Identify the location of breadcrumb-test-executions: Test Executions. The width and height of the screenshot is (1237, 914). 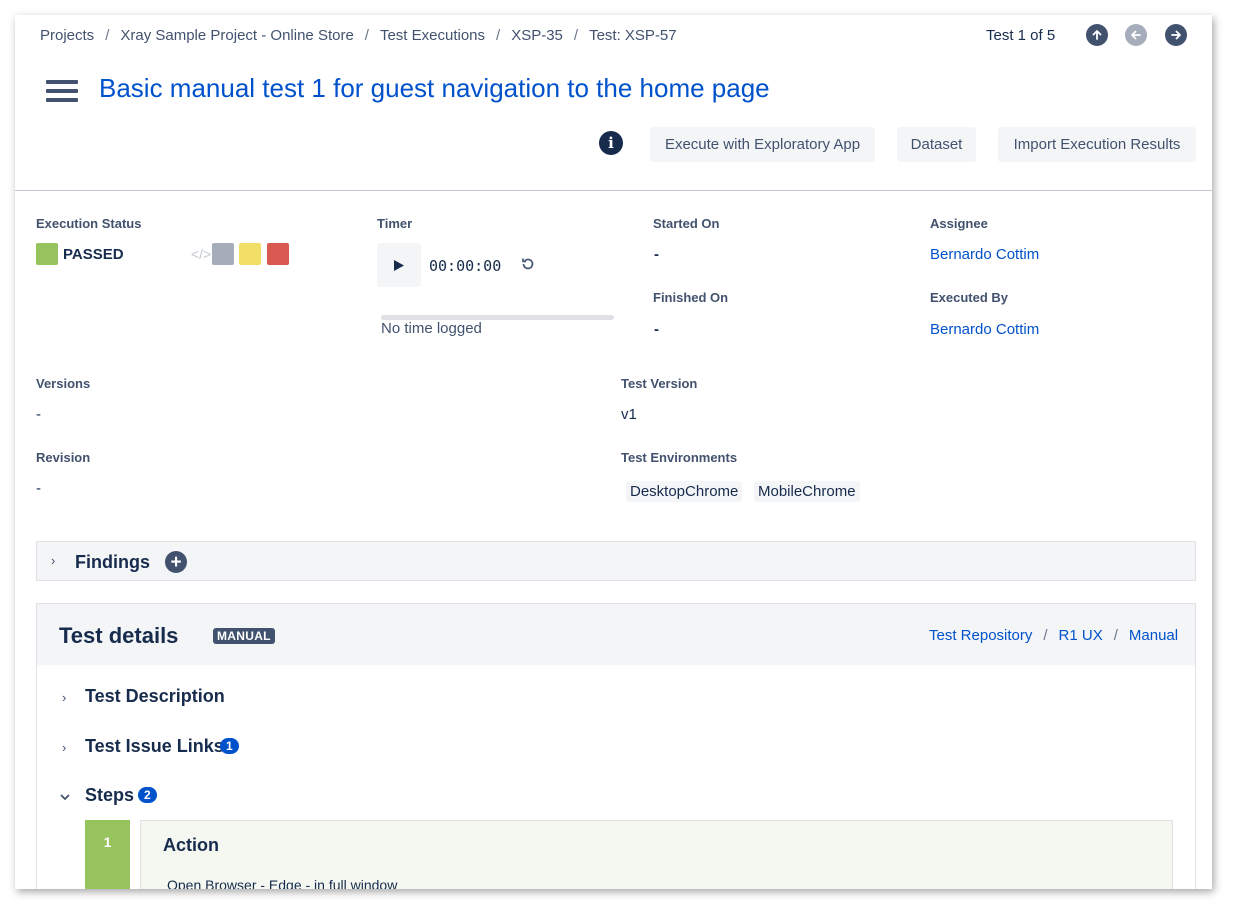
(432, 35).